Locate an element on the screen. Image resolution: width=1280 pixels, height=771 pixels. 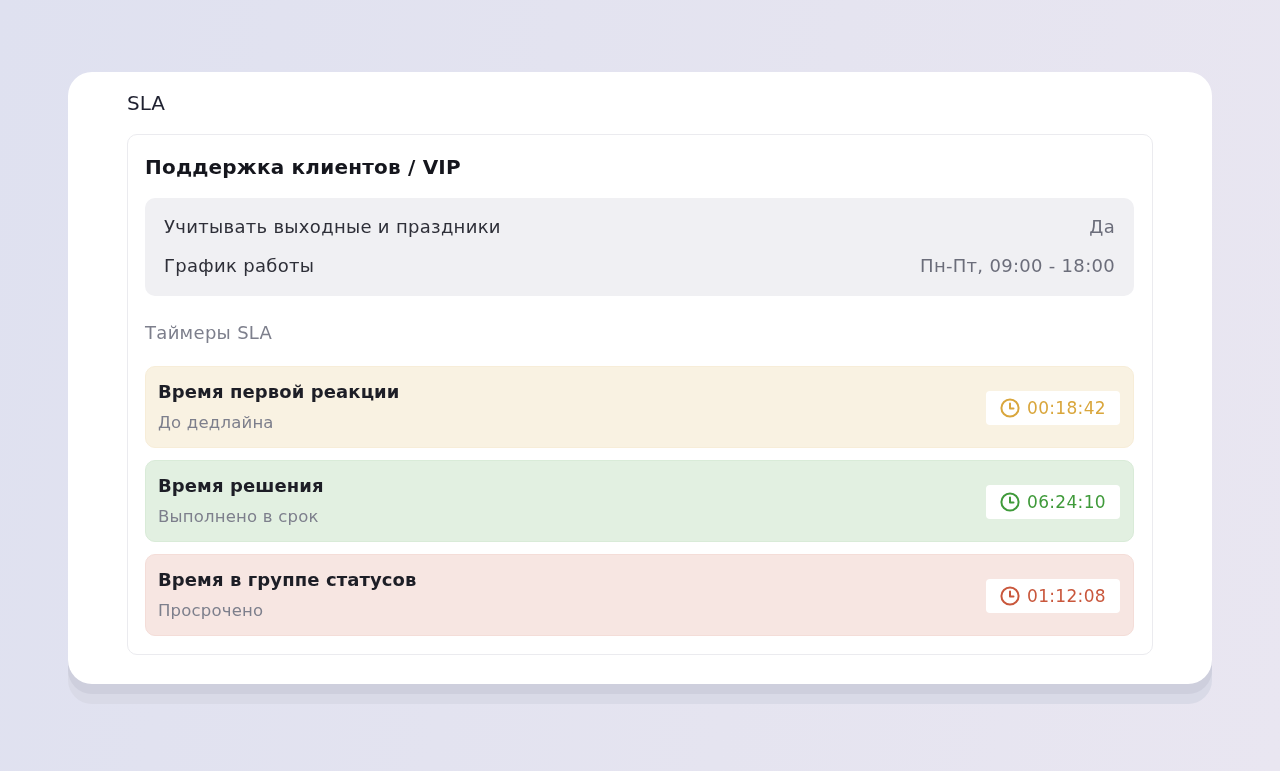
setting-label: Учитывать выходные и праздники is located at coordinates (332, 227).